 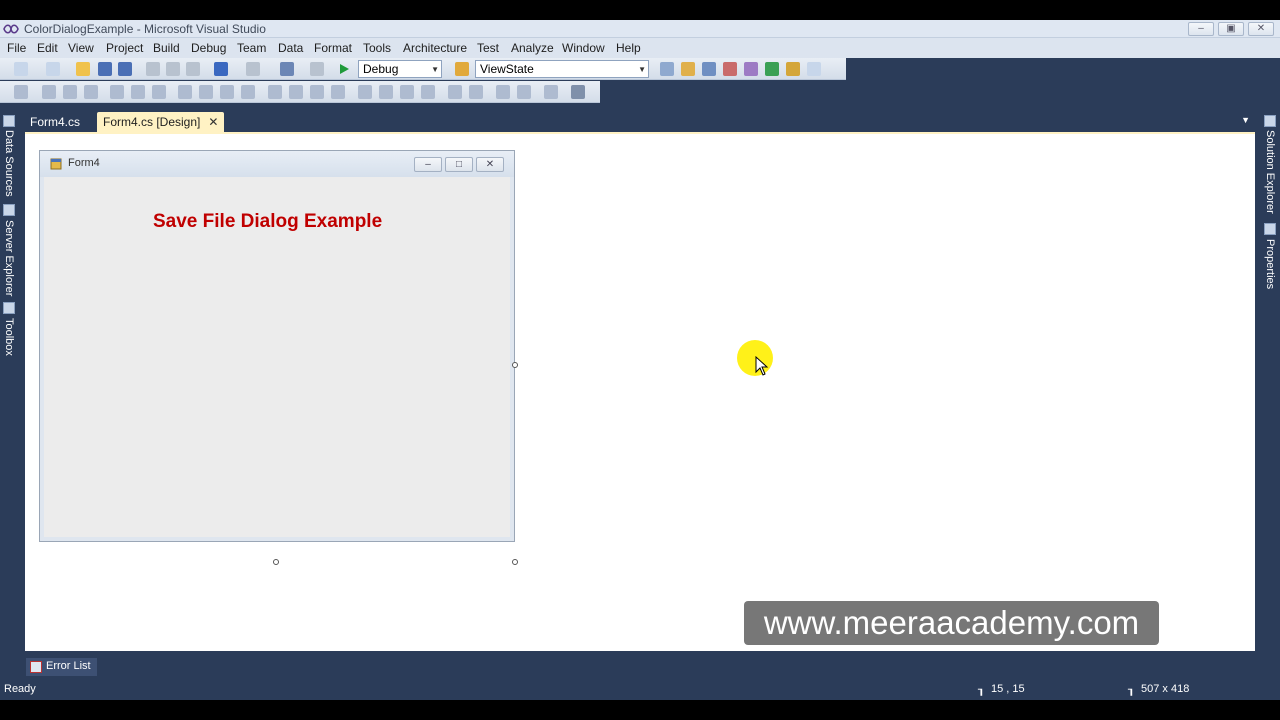 What do you see at coordinates (36, 667) in the screenshot?
I see `error-list-icon` at bounding box center [36, 667].